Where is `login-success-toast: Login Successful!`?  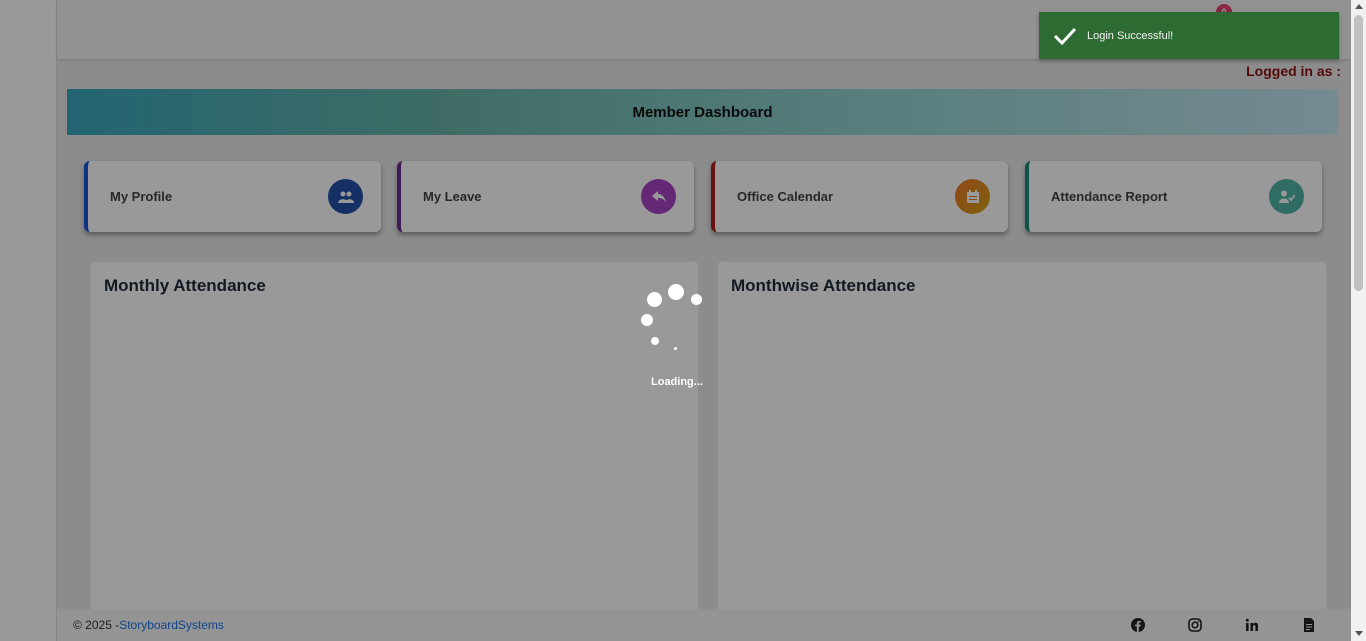 login-success-toast: Login Successful! is located at coordinates (1189, 35).